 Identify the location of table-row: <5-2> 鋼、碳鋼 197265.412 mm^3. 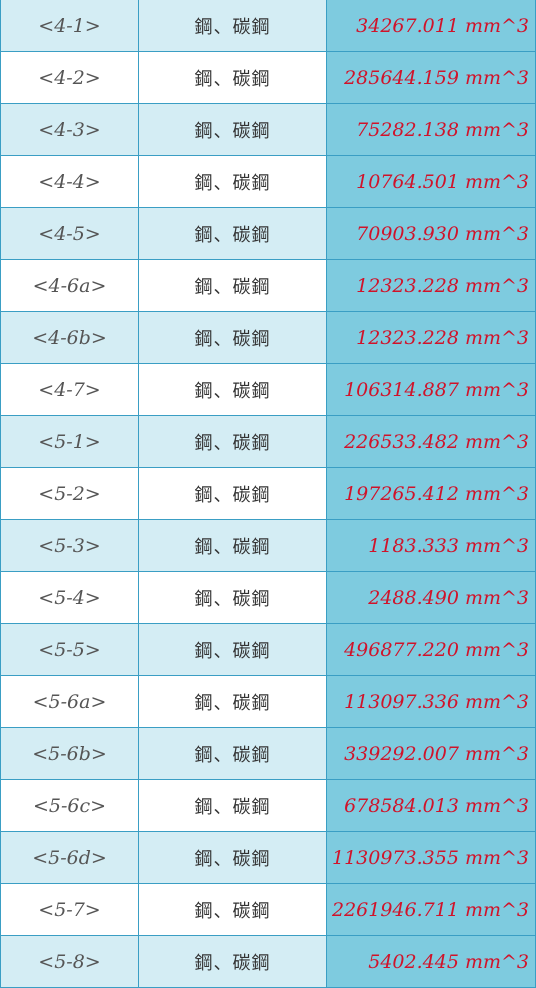
(268, 493).